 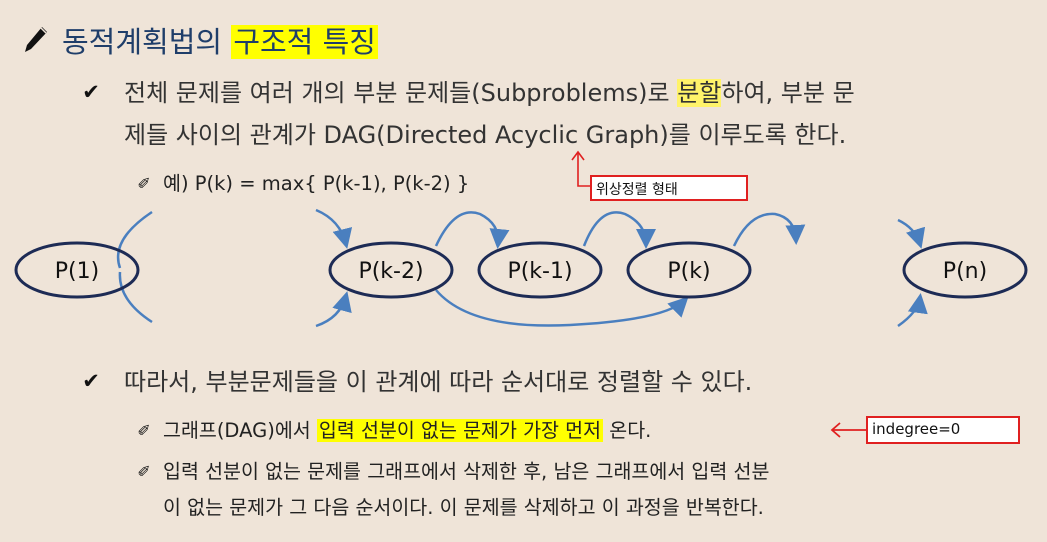 What do you see at coordinates (627, 430) in the screenshot?
I see `sub-bullet-1-b: 온다.` at bounding box center [627, 430].